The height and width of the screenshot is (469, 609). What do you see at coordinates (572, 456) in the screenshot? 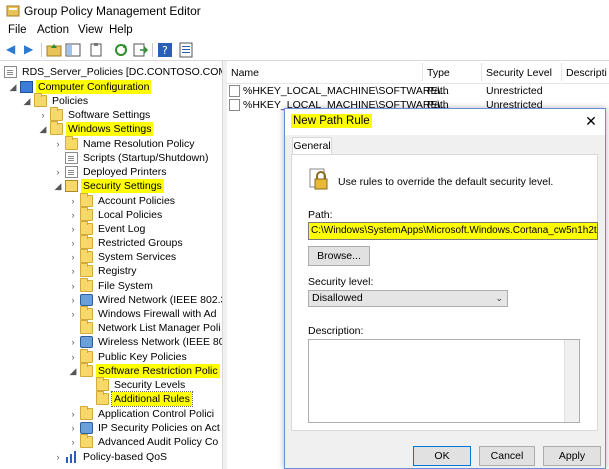
I see `apply-button: Apply` at bounding box center [572, 456].